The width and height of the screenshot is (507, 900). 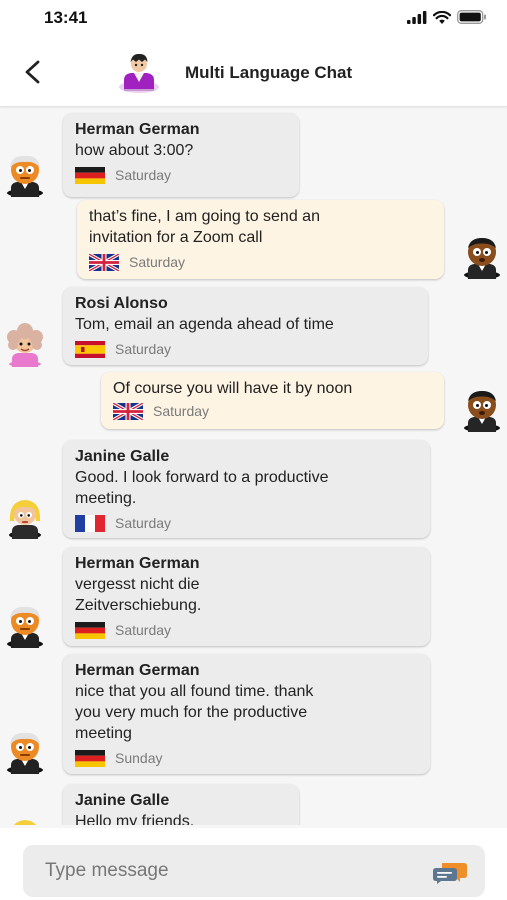 What do you see at coordinates (269, 72) in the screenshot?
I see `chat-title: Multi Language Chat` at bounding box center [269, 72].